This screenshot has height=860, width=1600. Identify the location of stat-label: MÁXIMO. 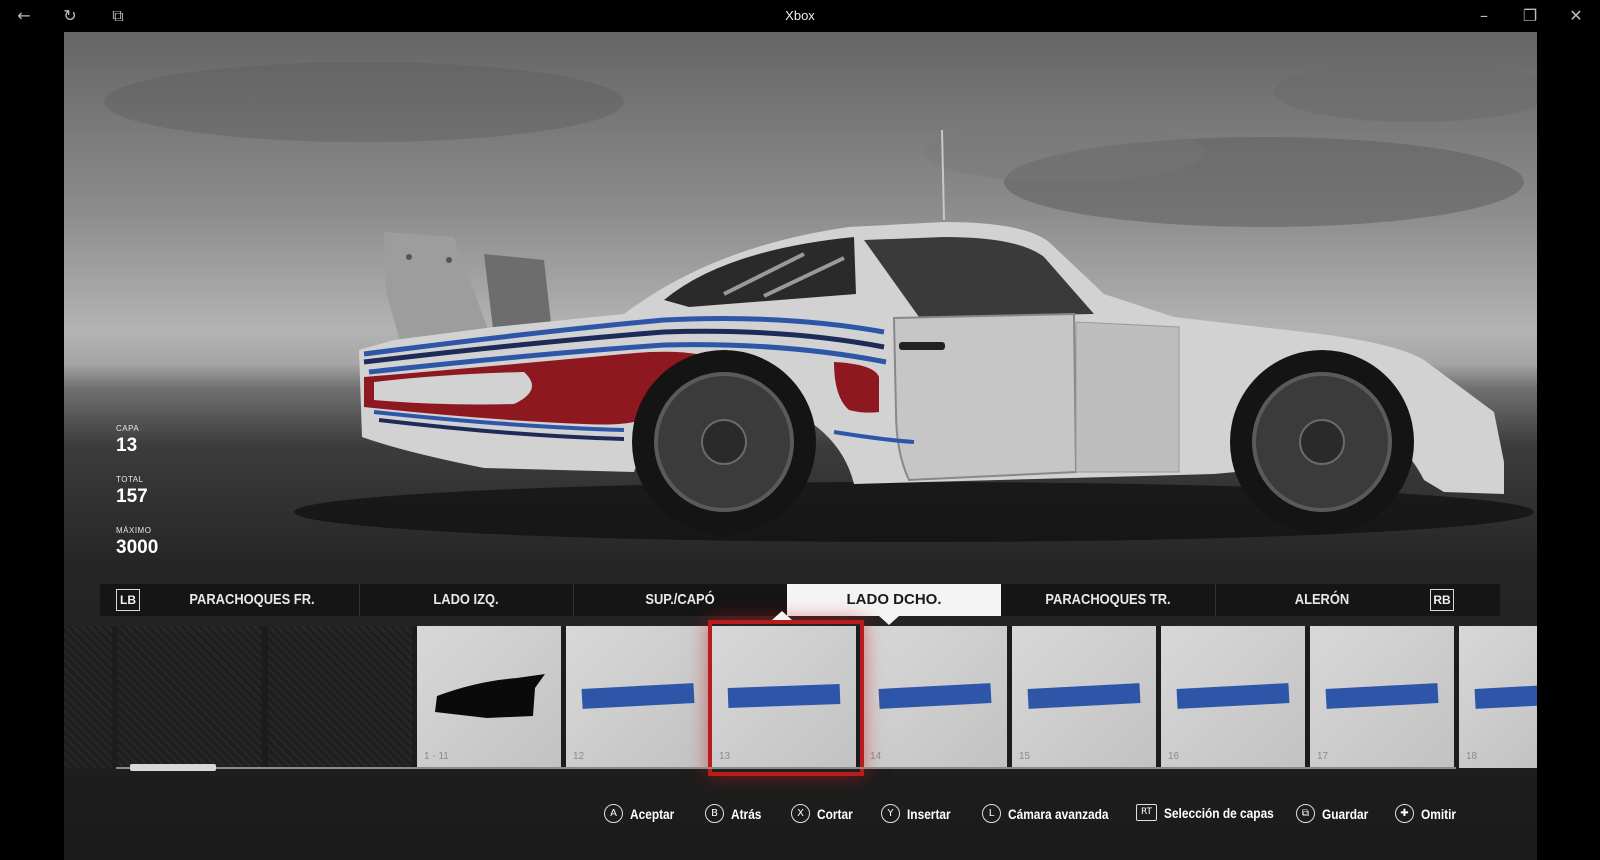
(134, 530).